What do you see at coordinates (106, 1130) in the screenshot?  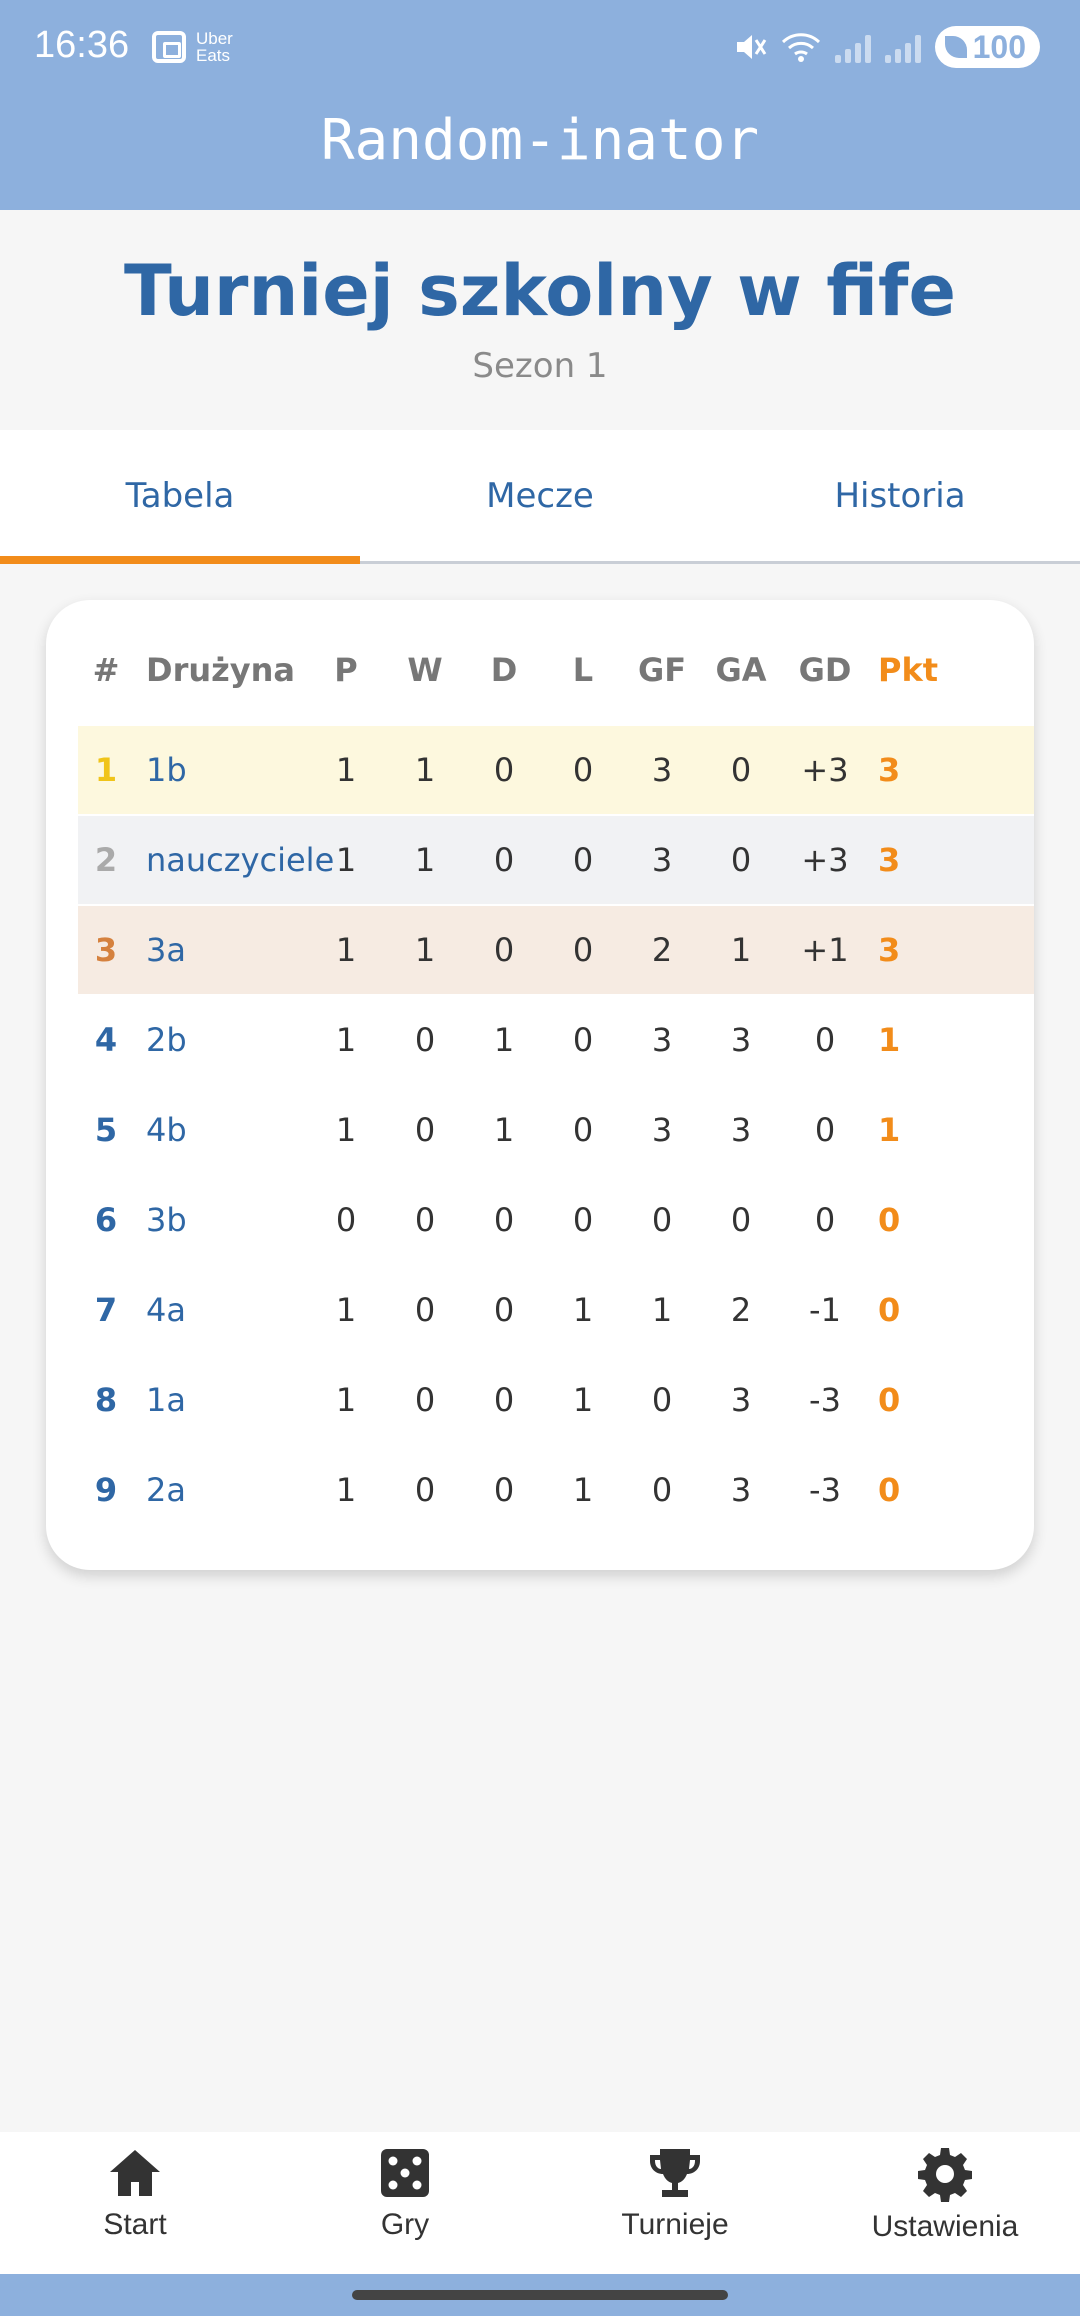 I see `row-rank: 5` at bounding box center [106, 1130].